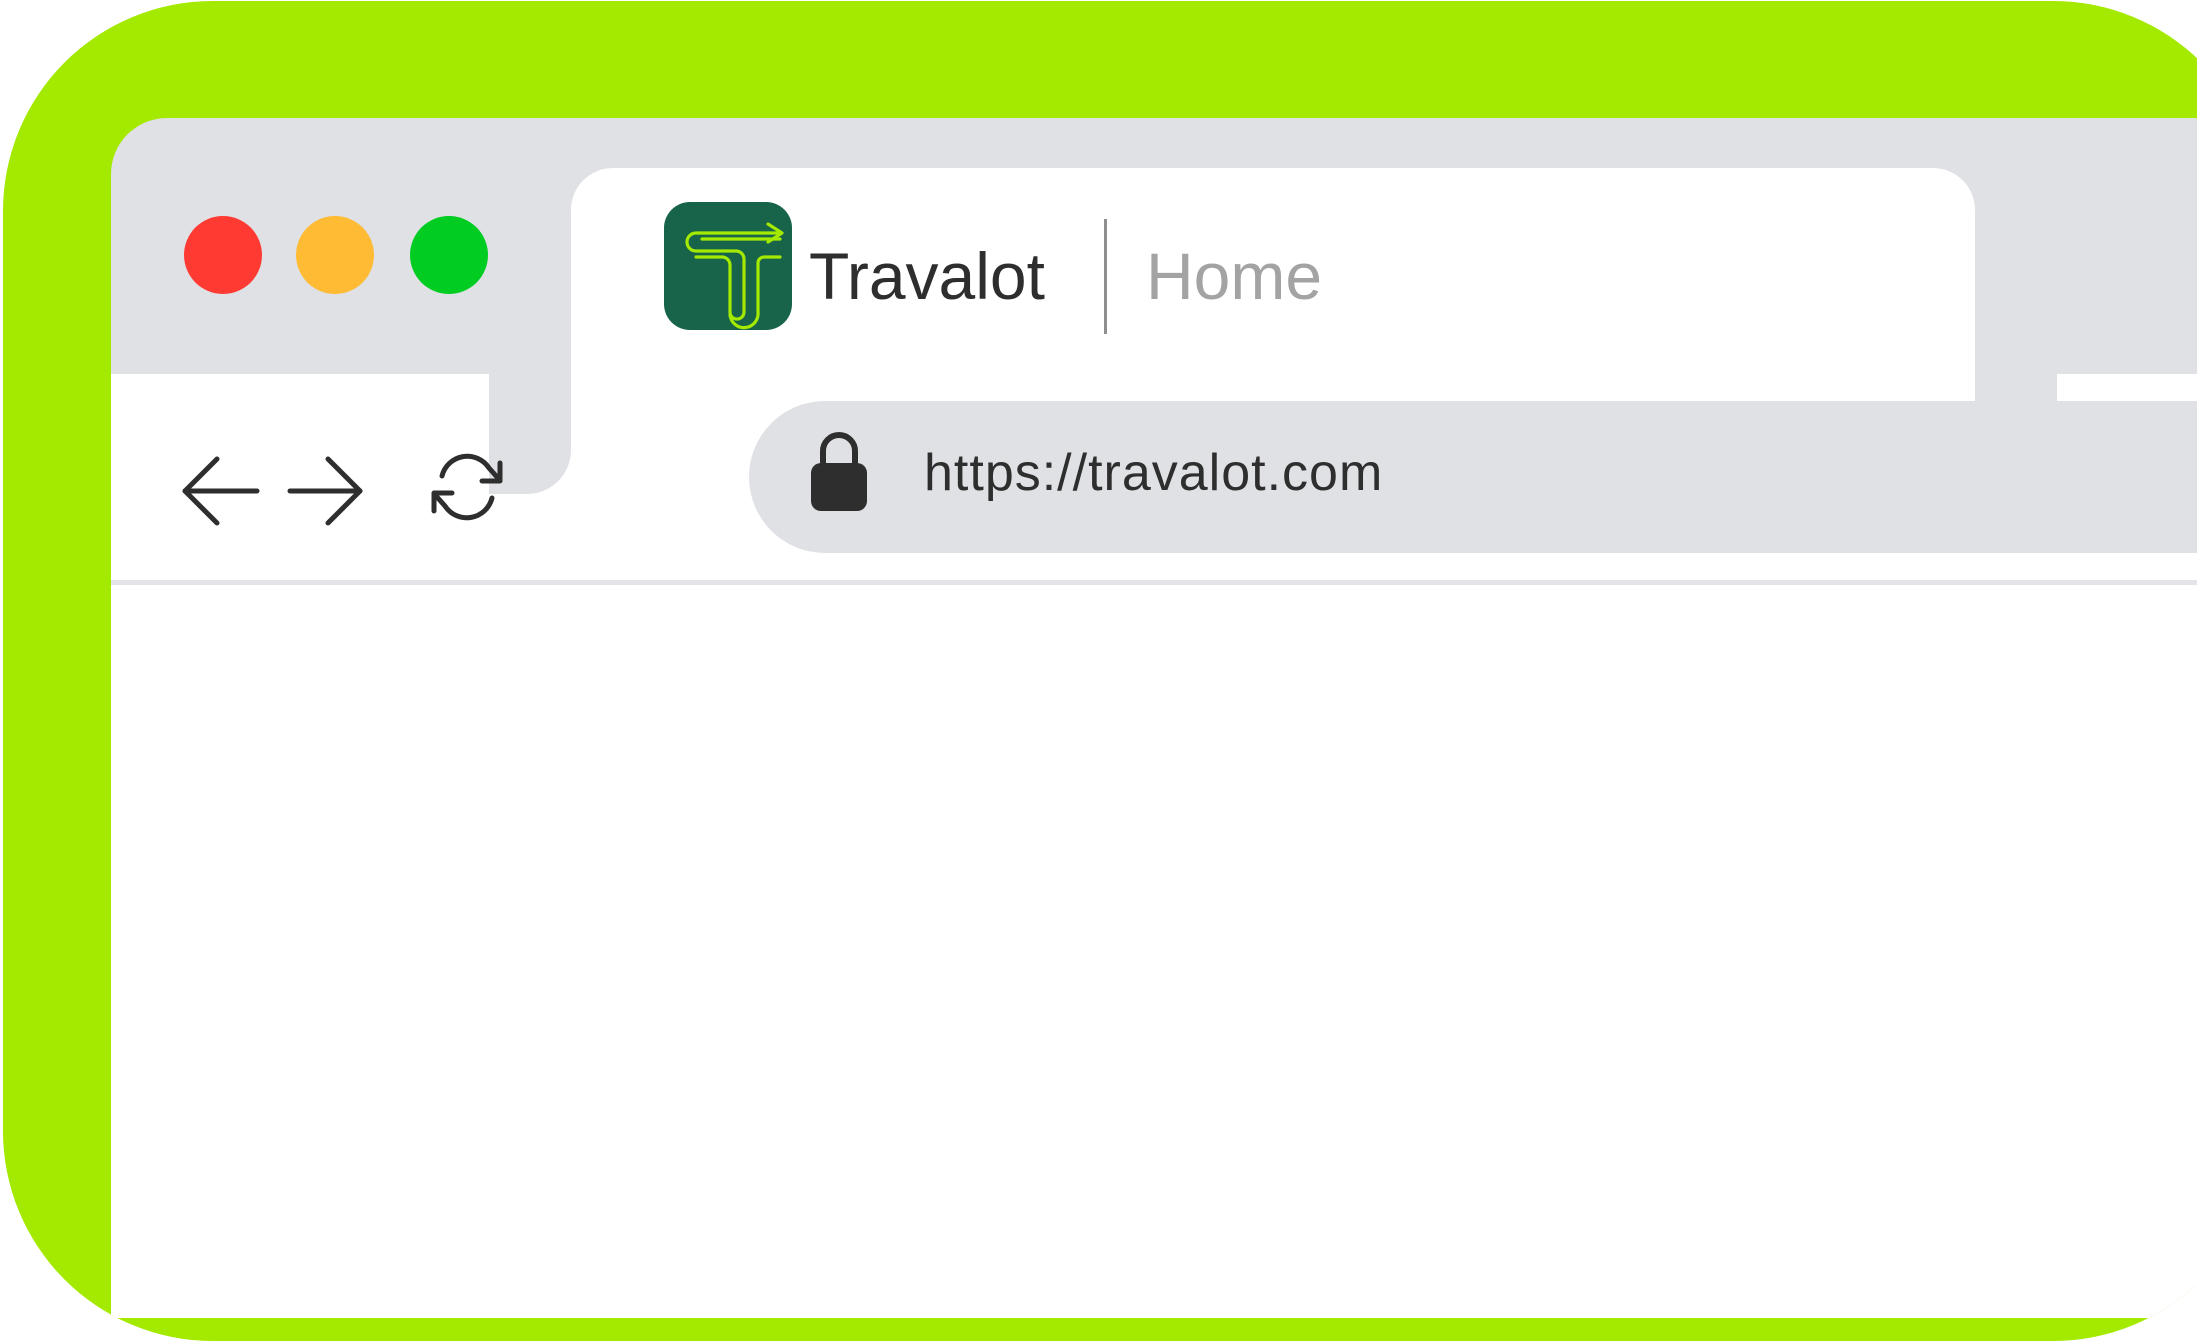 The height and width of the screenshot is (1341, 2197). What do you see at coordinates (223, 255) in the screenshot?
I see `close-window-button` at bounding box center [223, 255].